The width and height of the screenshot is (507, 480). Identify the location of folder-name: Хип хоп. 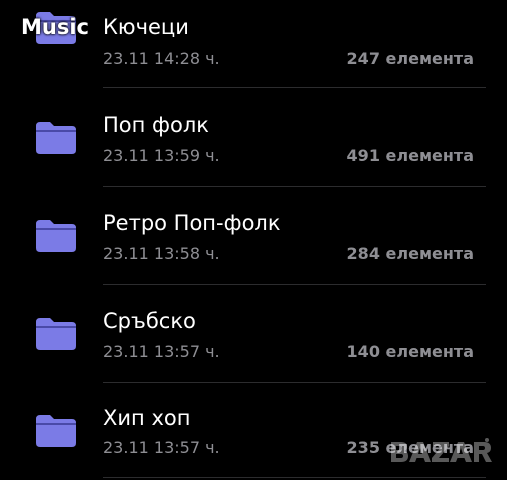
(147, 418).